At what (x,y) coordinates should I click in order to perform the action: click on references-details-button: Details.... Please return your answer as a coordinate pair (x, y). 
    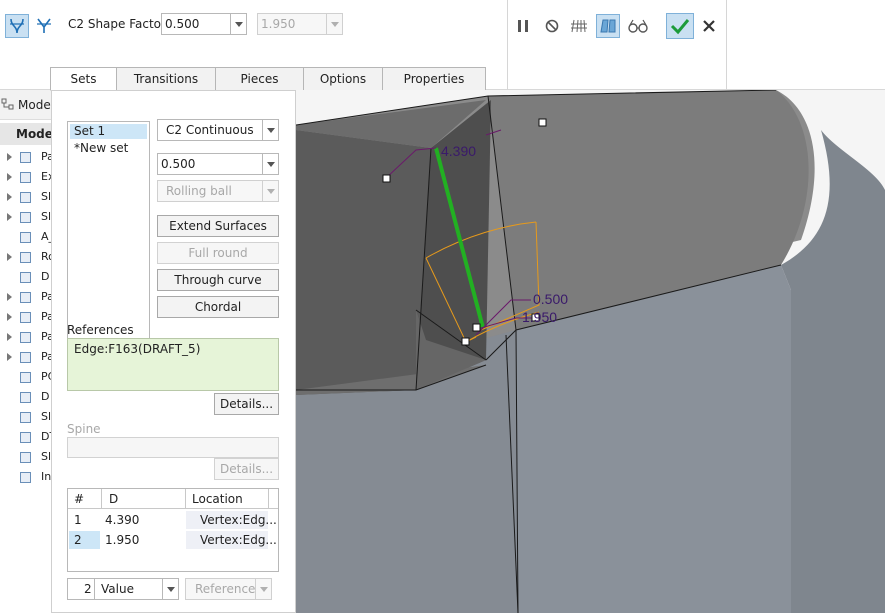
    Looking at the image, I should click on (246, 404).